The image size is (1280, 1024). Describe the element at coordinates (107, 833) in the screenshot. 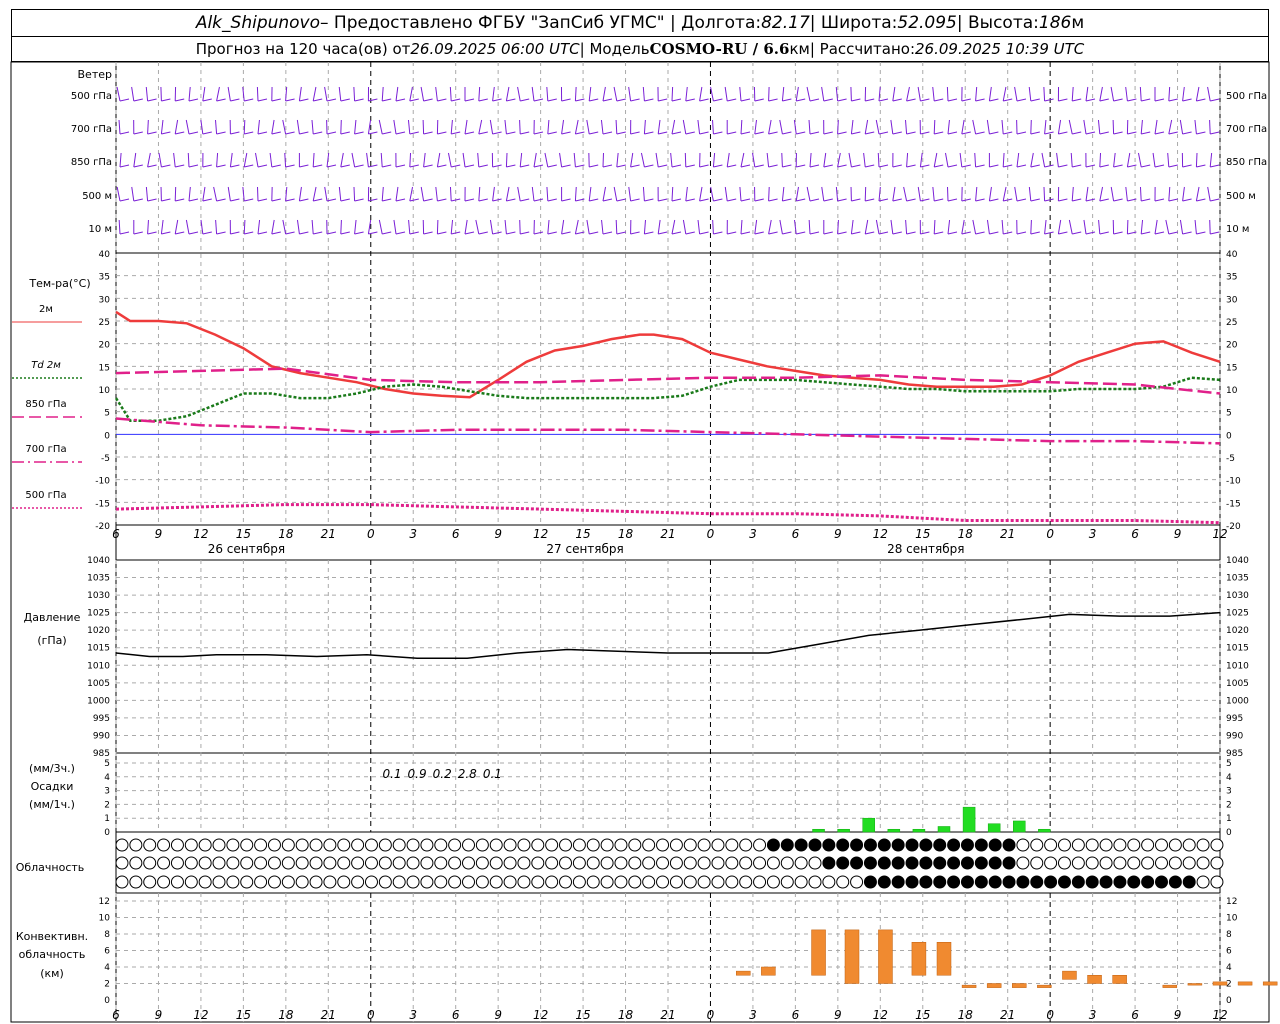

I see `precip-tick-left: 0` at that location.